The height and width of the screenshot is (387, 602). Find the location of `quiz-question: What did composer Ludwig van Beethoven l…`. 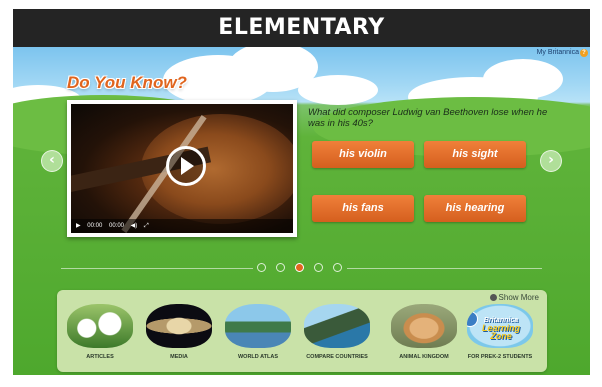

quiz-question: What did composer Ludwig van Beethoven l… is located at coordinates (428, 118).